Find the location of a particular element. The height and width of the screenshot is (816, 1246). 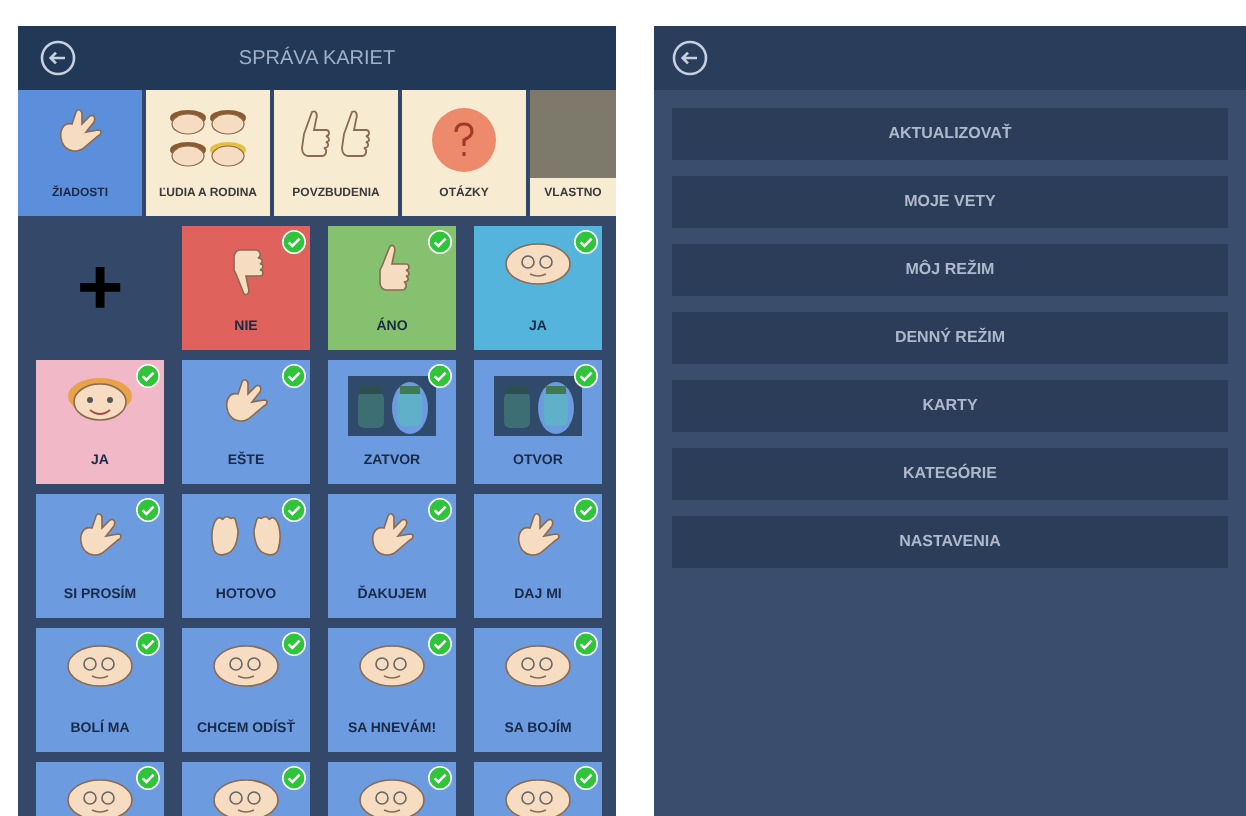

question-bubble-icon is located at coordinates (464, 140).